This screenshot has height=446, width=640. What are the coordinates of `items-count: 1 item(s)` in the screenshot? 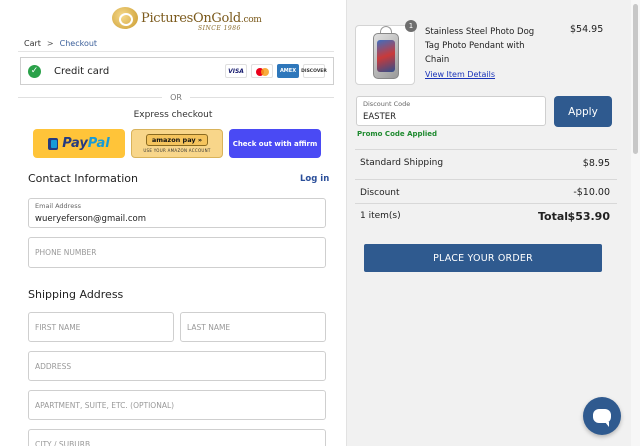 It's located at (380, 216).